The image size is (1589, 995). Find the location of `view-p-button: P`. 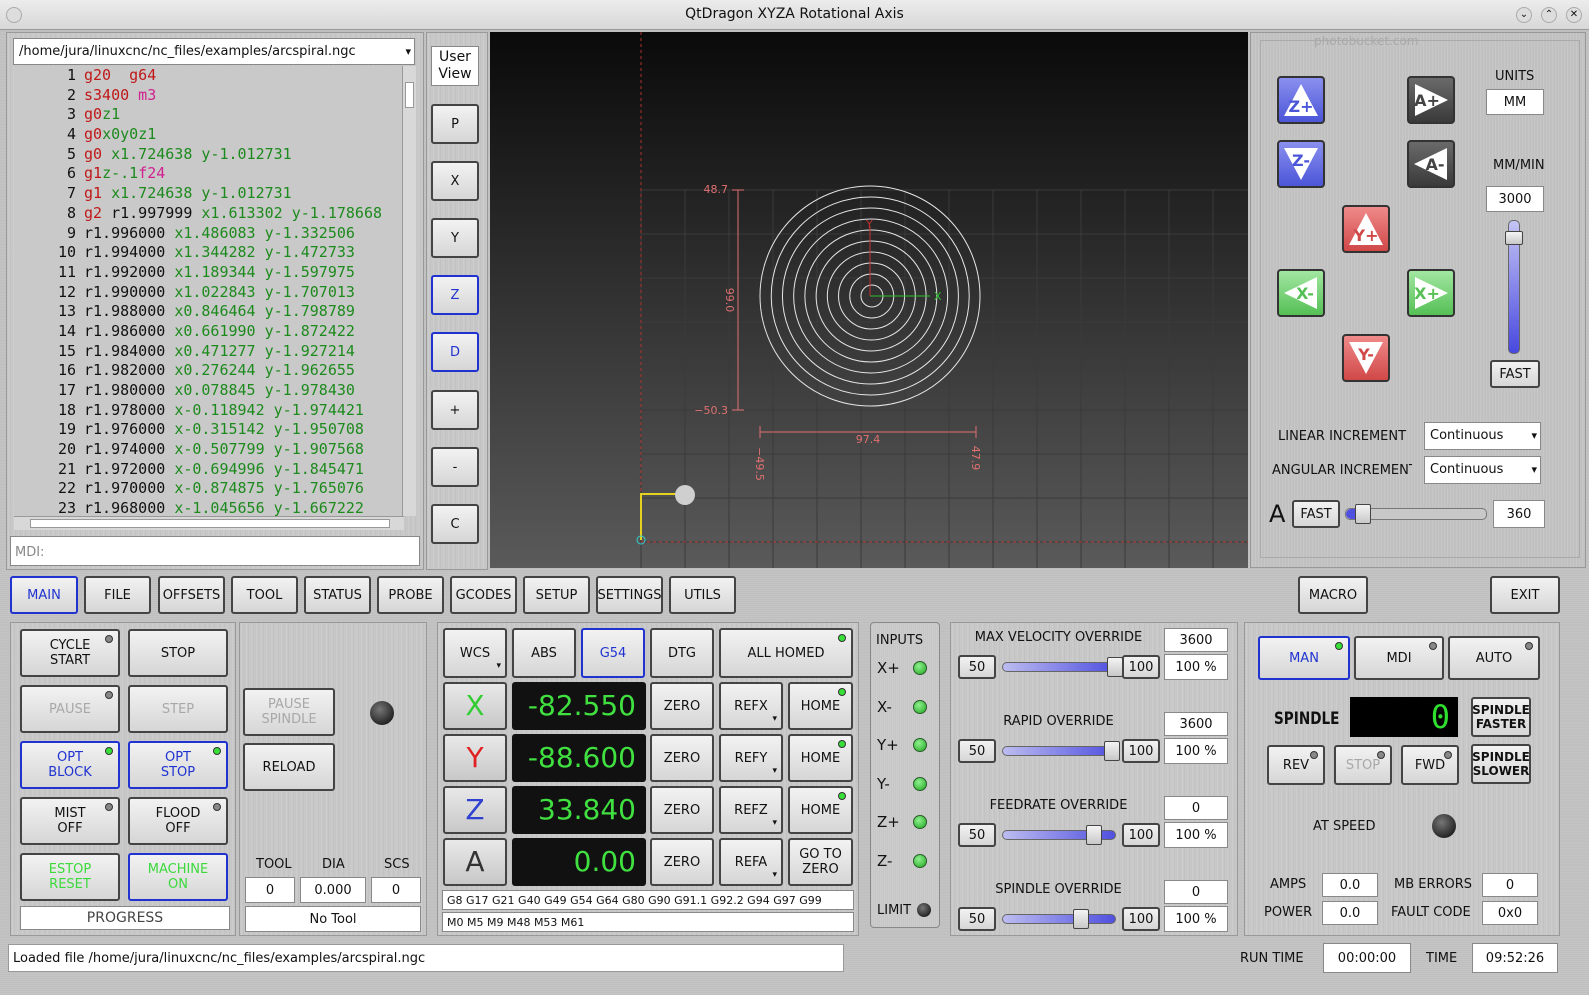

view-p-button: P is located at coordinates (455, 124).